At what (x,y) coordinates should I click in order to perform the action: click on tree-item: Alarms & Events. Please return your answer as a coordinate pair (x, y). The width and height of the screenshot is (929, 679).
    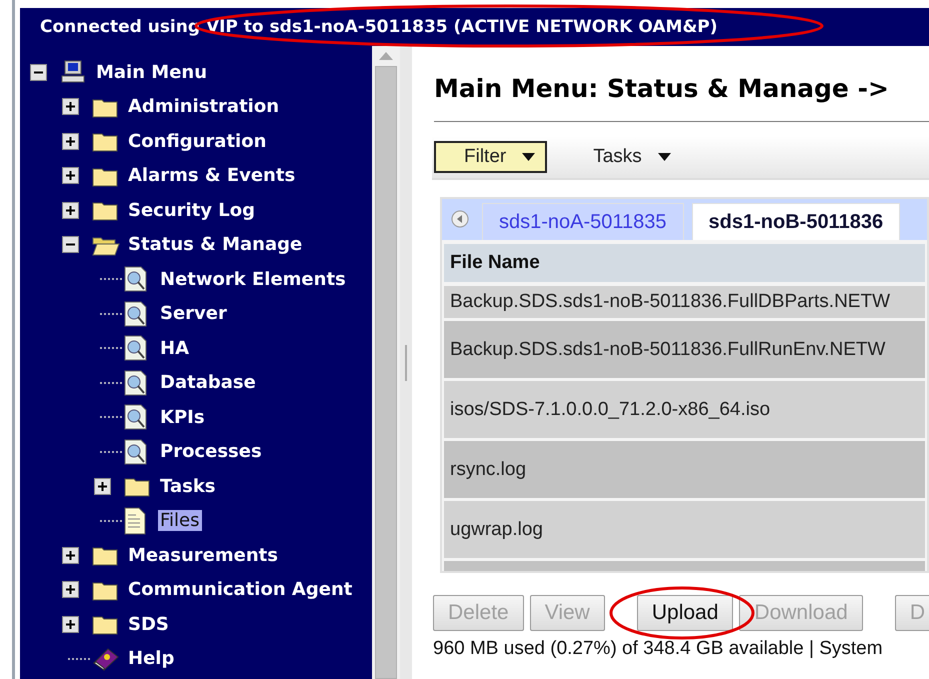
    Looking at the image, I should click on (212, 175).